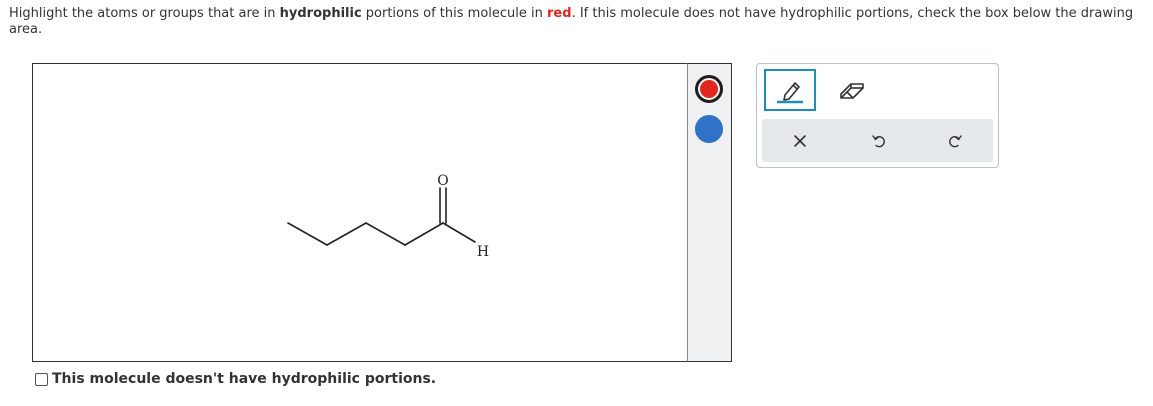 The width and height of the screenshot is (1153, 406). I want to click on bond-c2-c3, so click(346, 234).